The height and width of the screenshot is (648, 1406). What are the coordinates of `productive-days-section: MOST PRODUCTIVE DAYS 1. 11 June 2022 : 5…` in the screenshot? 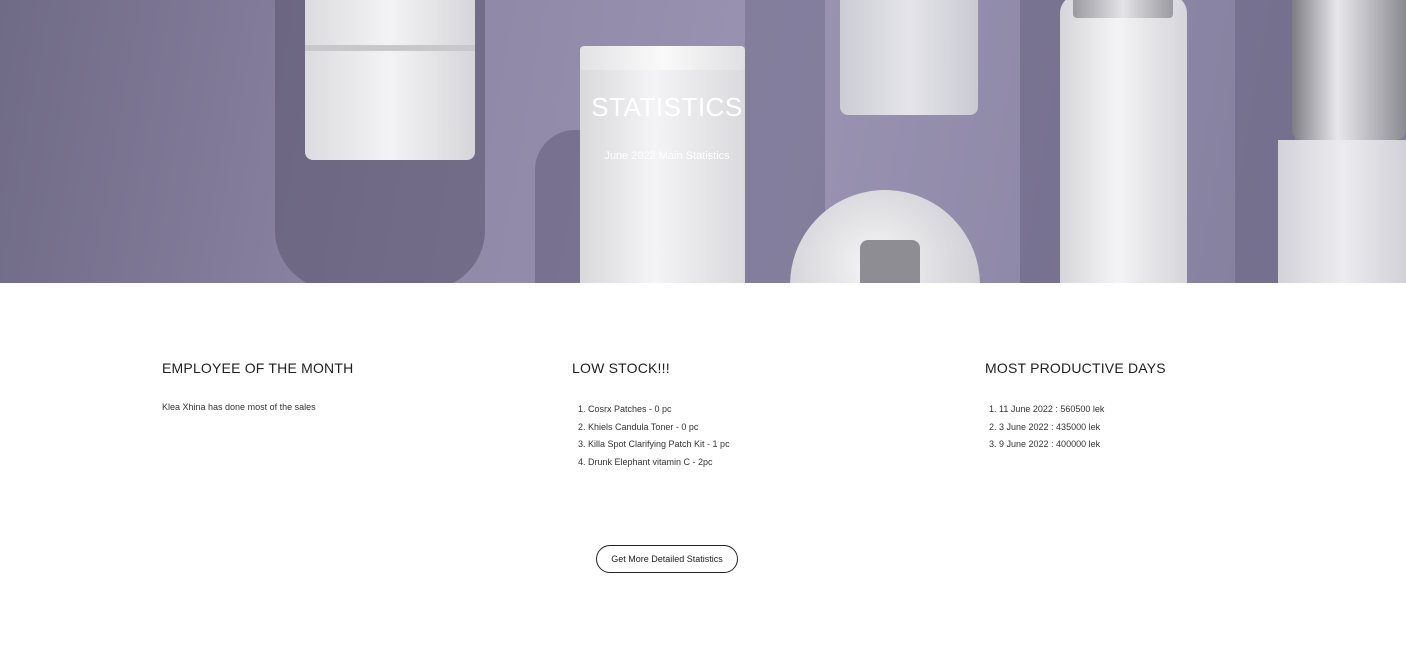 It's located at (1075, 404).